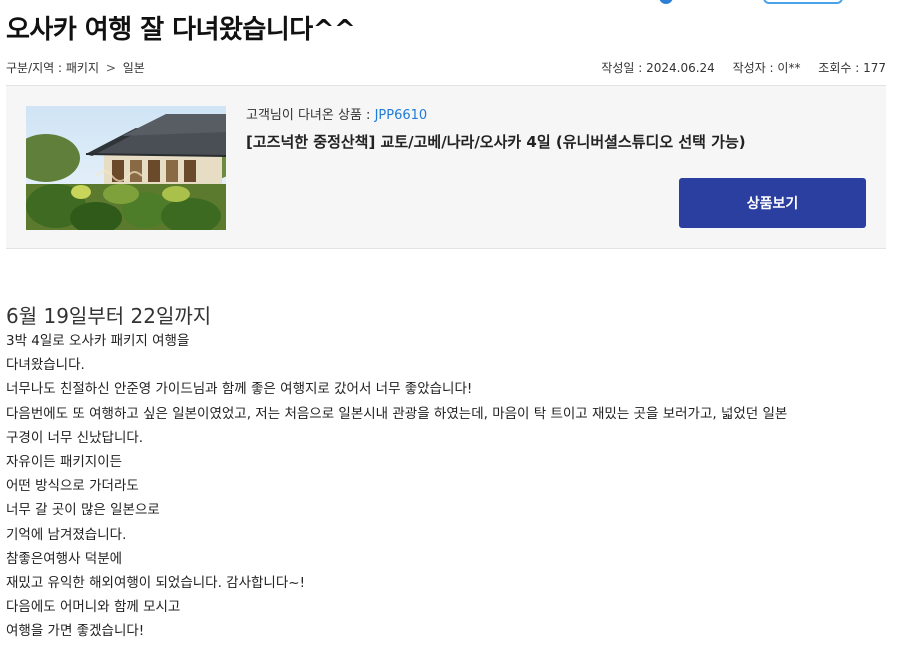  Describe the element at coordinates (803, 2) in the screenshot. I see `header-button-fragment` at that location.